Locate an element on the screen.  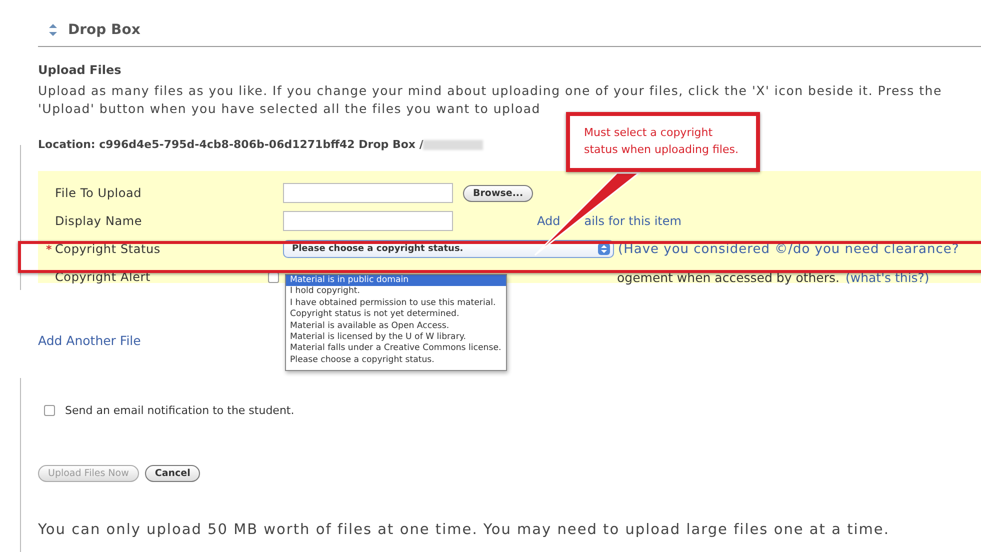
footer-note: You can only upload 50 MB worth of files at one time. You may need to upload large files one at a time. is located at coordinates (464, 530).